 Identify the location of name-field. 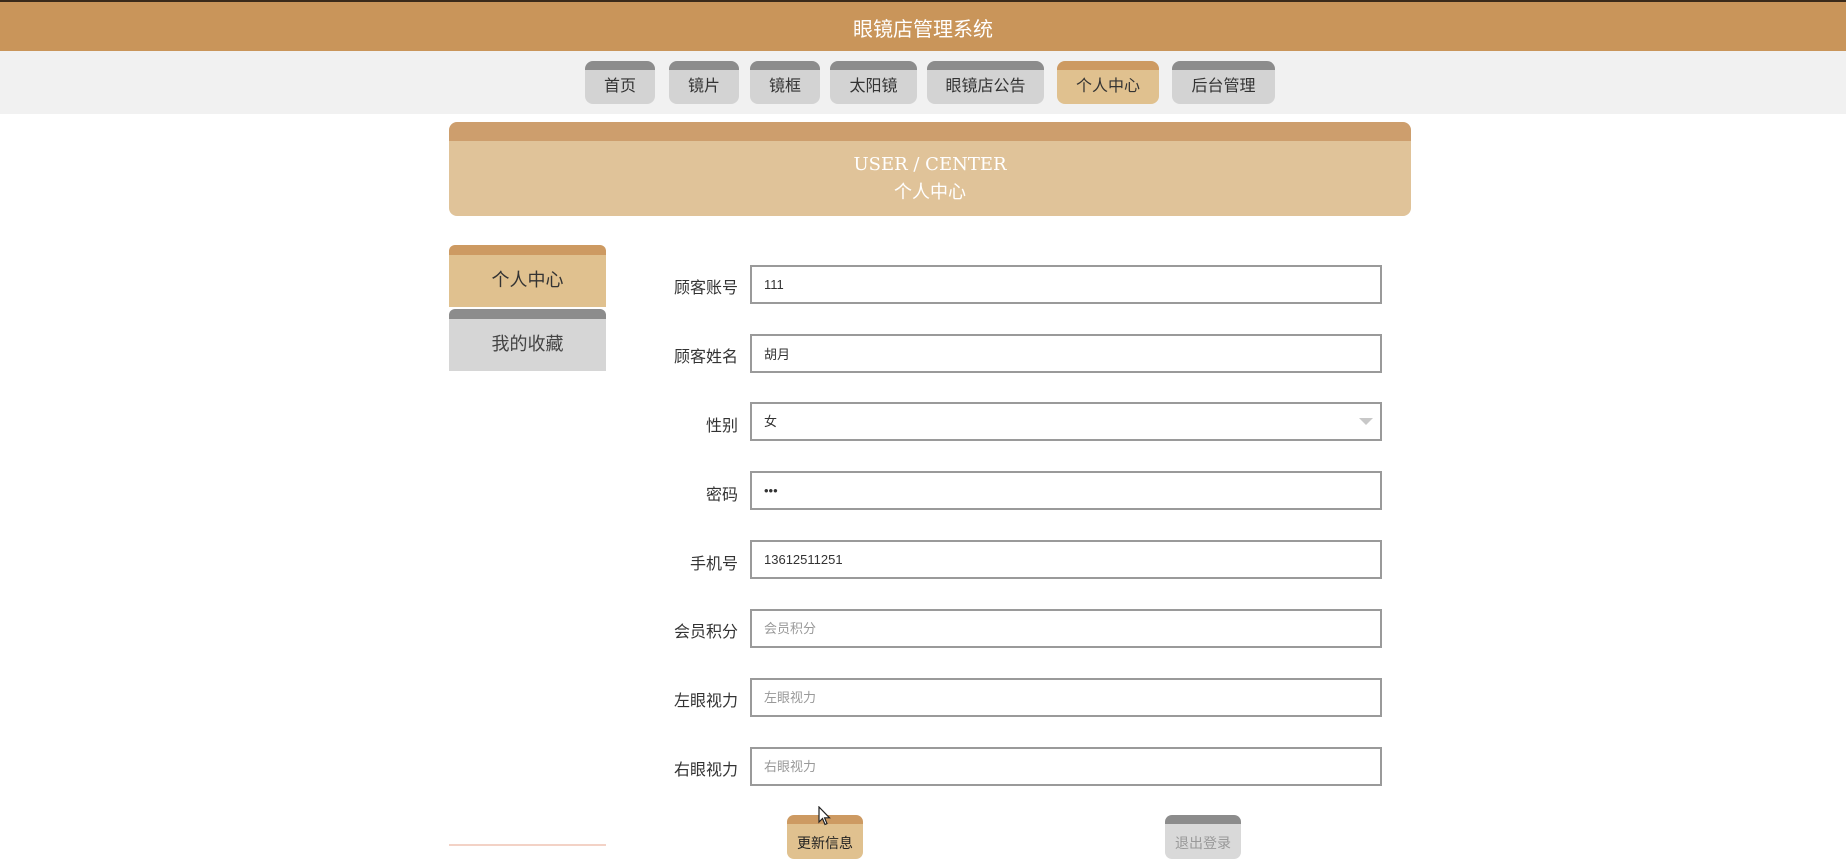
(1066, 353).